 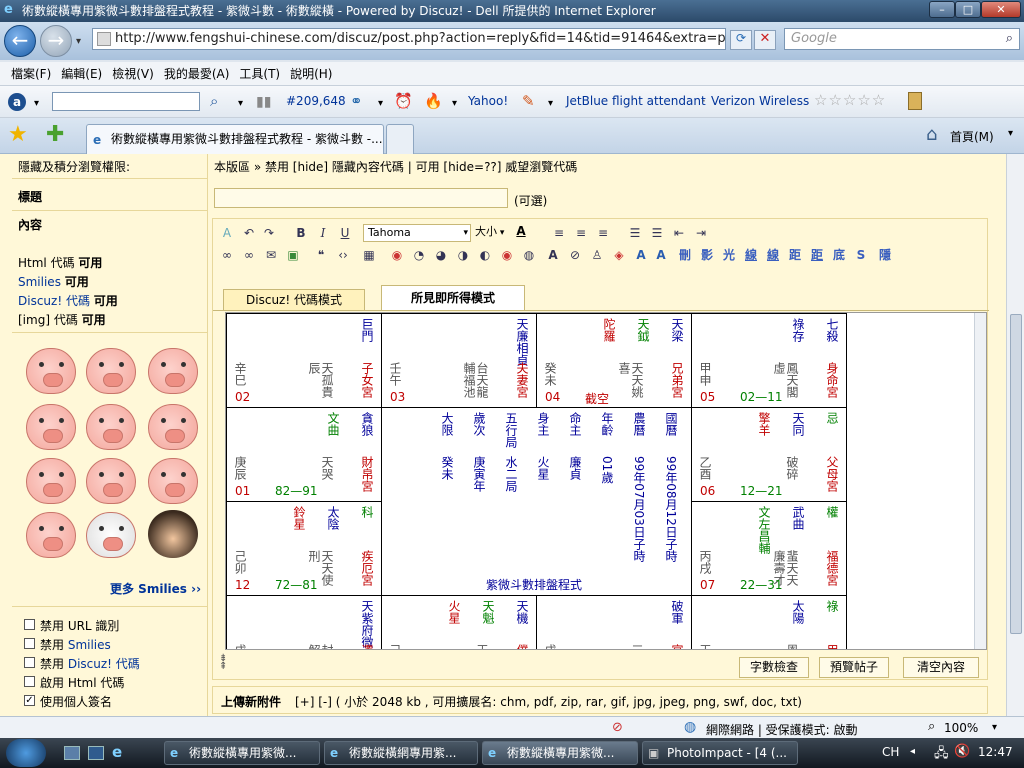 I want to click on ie-quicklaunch-icon: e, so click(x=117, y=752).